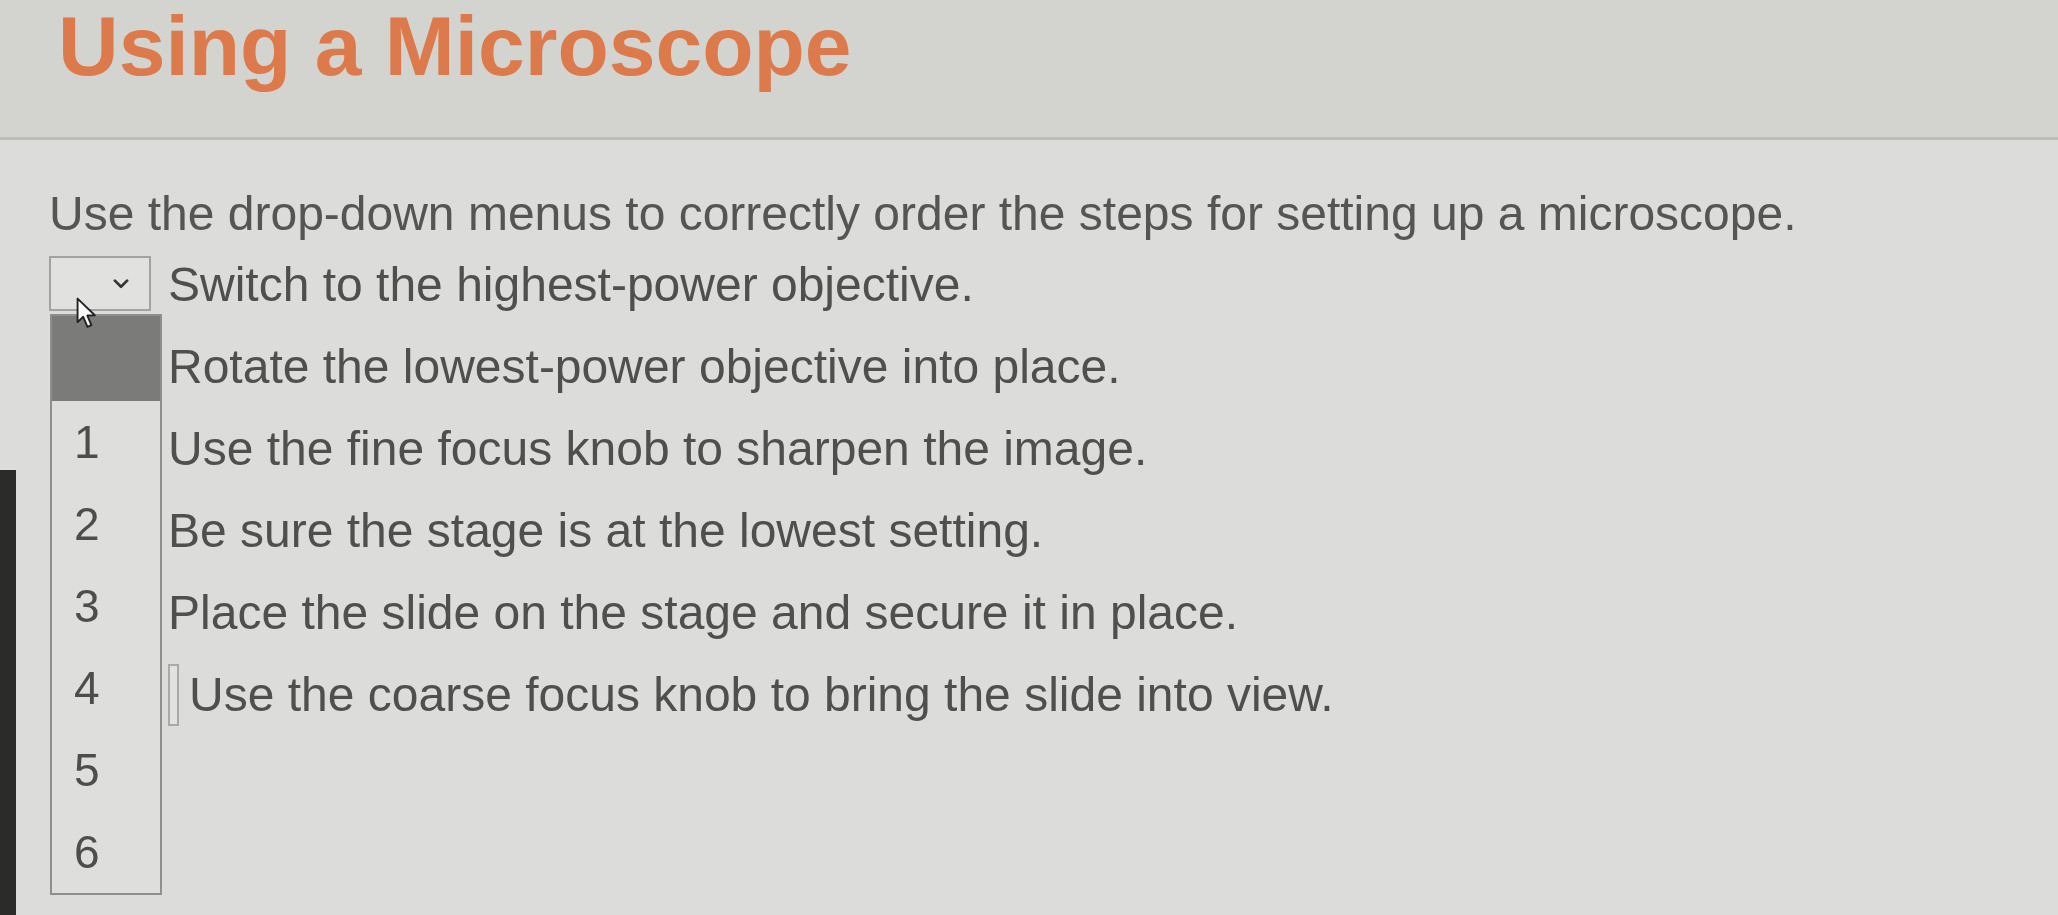 This screenshot has height=915, width=2058. What do you see at coordinates (106, 358) in the screenshot?
I see `dropdown-option` at bounding box center [106, 358].